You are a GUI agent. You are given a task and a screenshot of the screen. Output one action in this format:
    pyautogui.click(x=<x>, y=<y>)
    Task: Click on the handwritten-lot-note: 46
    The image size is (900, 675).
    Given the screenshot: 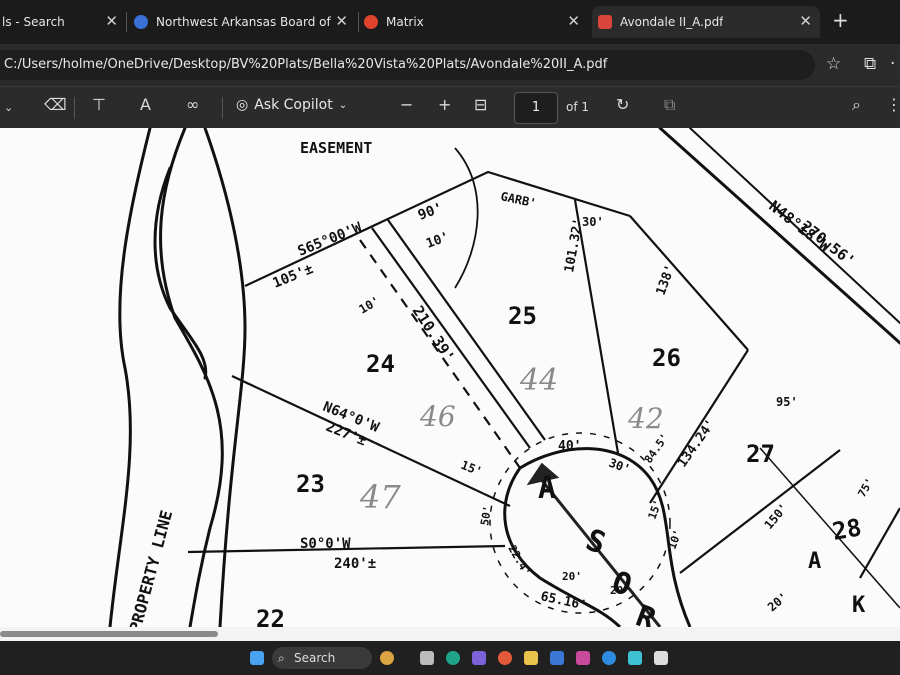 What is the action you would take?
    pyautogui.click(x=437, y=416)
    